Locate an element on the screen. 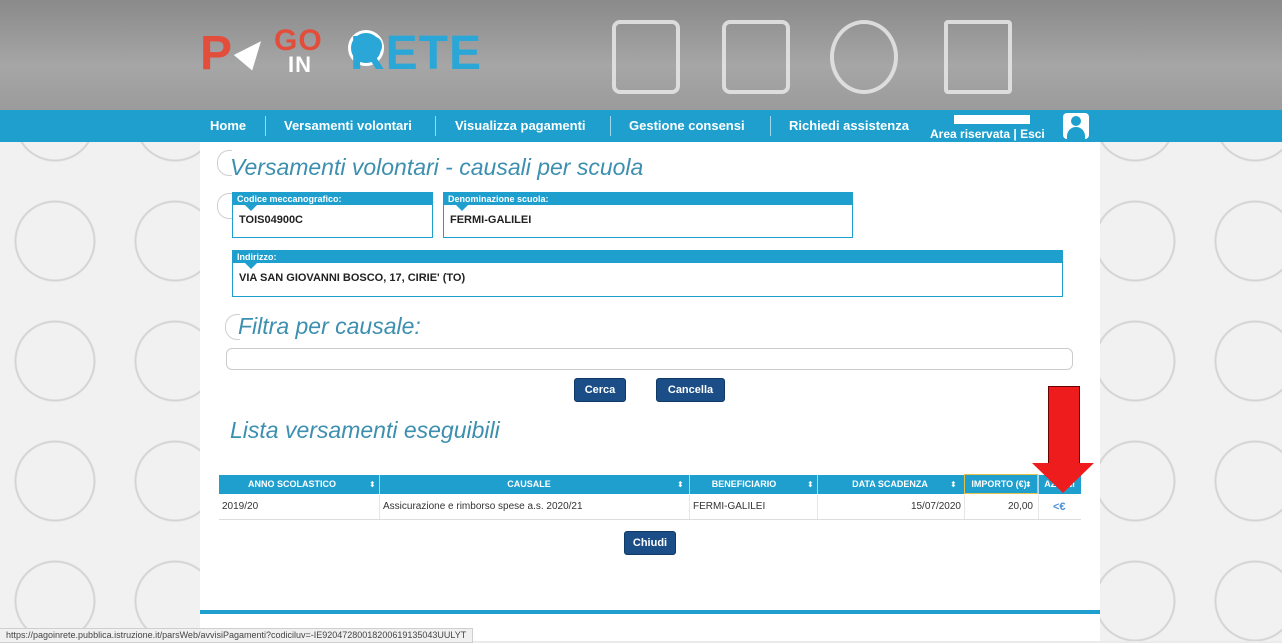 This screenshot has height=643, width=1282. denominazione-value: FERMI-GALILEI is located at coordinates (491, 220).